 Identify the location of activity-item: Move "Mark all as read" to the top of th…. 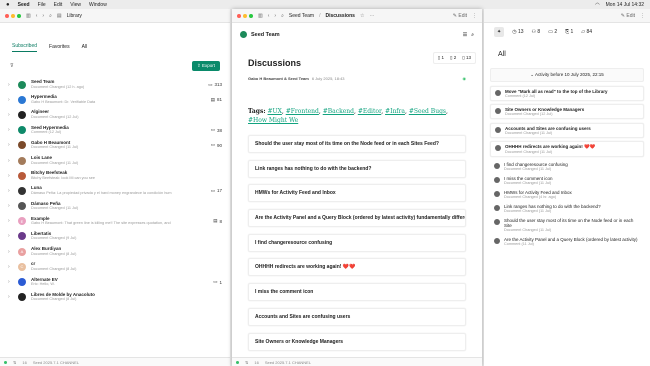
(567, 93).